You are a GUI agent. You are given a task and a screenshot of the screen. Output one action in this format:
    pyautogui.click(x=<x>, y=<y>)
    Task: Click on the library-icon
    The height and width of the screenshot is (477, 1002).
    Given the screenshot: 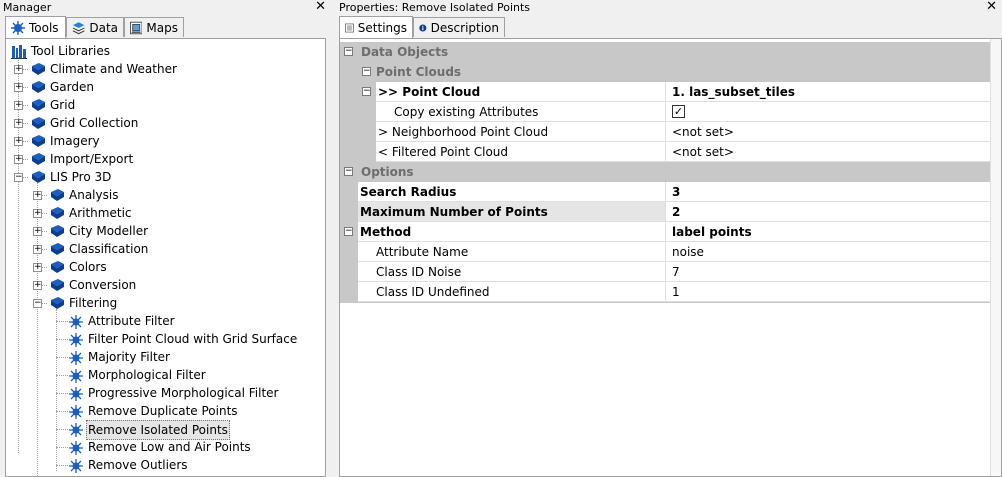 What is the action you would take?
    pyautogui.click(x=19, y=52)
    